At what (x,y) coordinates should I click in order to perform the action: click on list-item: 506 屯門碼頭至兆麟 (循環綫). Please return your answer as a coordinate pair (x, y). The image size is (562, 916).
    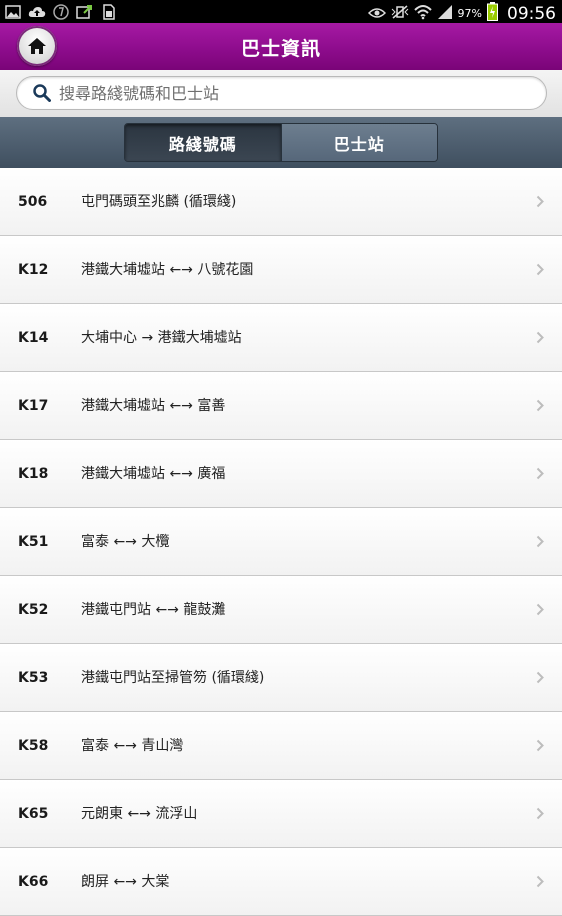
    Looking at the image, I should click on (281, 202).